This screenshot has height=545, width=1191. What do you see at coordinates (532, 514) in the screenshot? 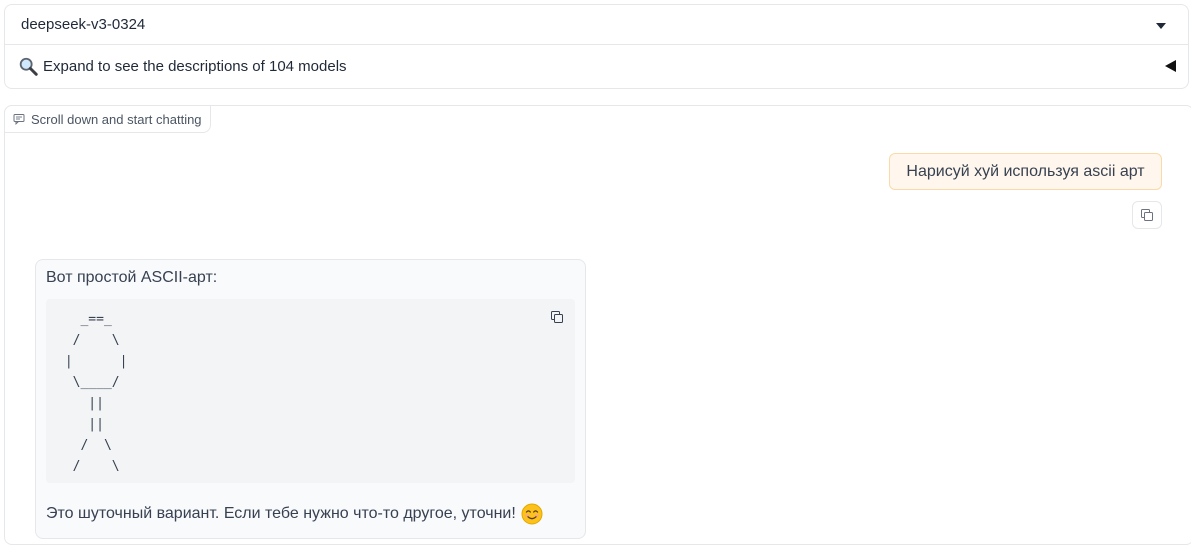
I see `smiling-face-emoji` at bounding box center [532, 514].